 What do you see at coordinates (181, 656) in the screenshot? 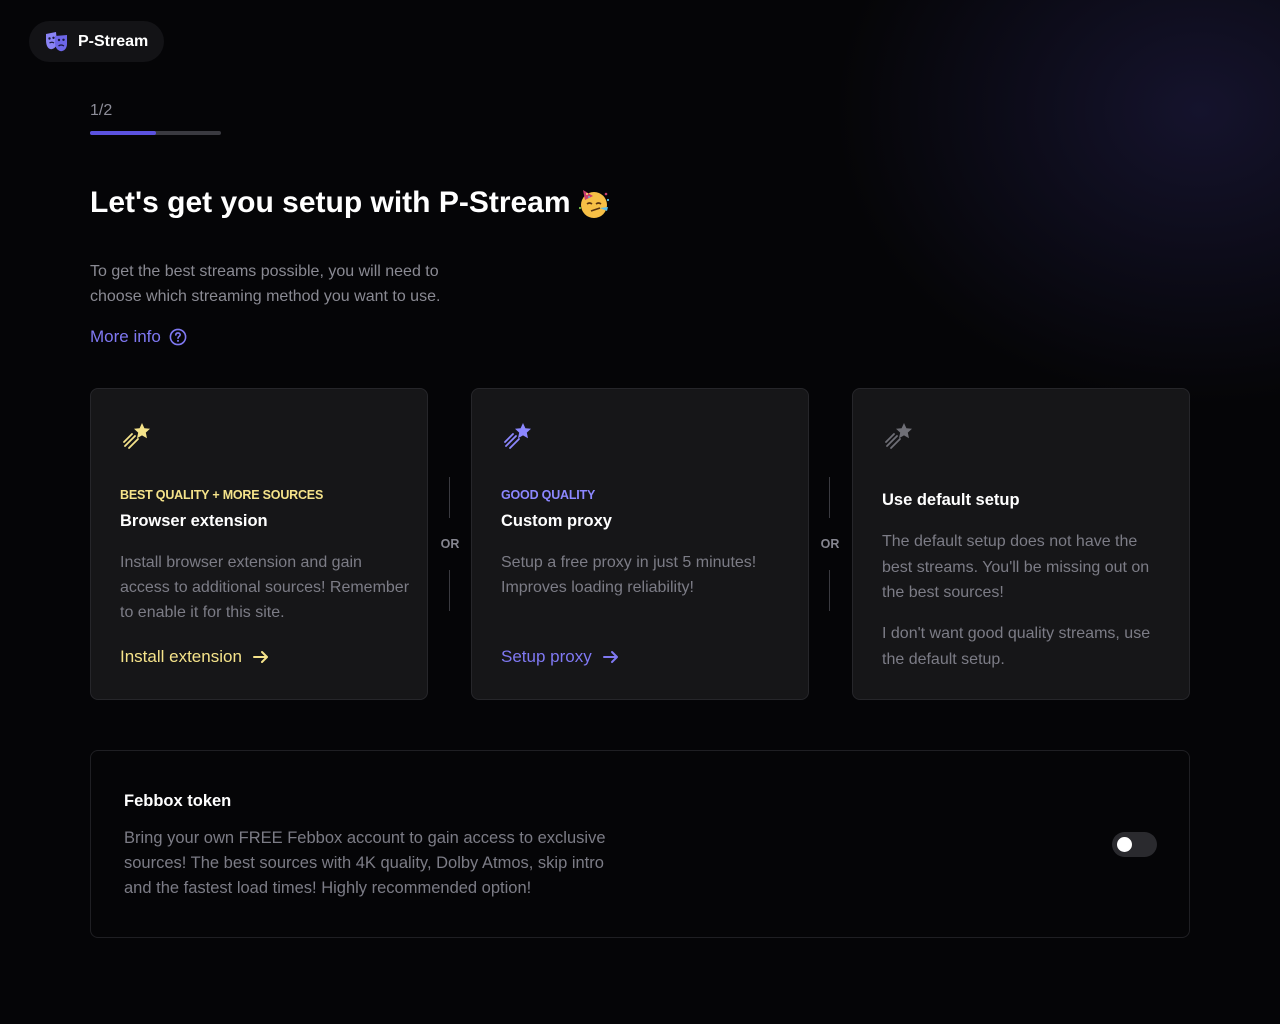
I see `install-extension-label: Install extension` at bounding box center [181, 656].